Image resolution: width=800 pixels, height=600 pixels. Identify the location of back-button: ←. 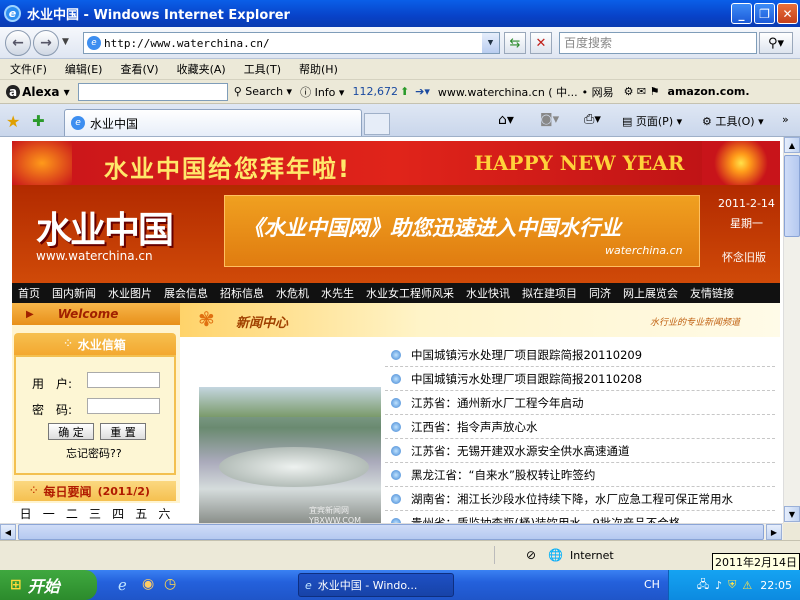
(18, 43).